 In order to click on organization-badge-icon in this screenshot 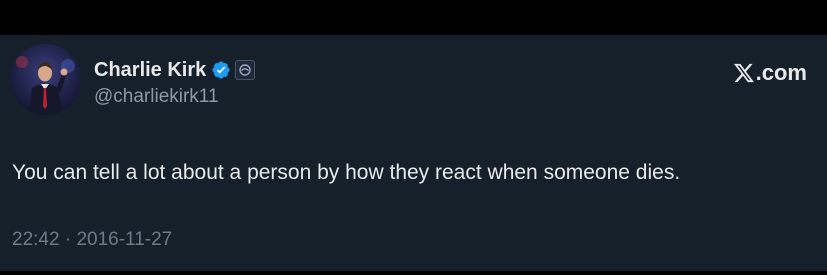, I will do `click(245, 70)`.